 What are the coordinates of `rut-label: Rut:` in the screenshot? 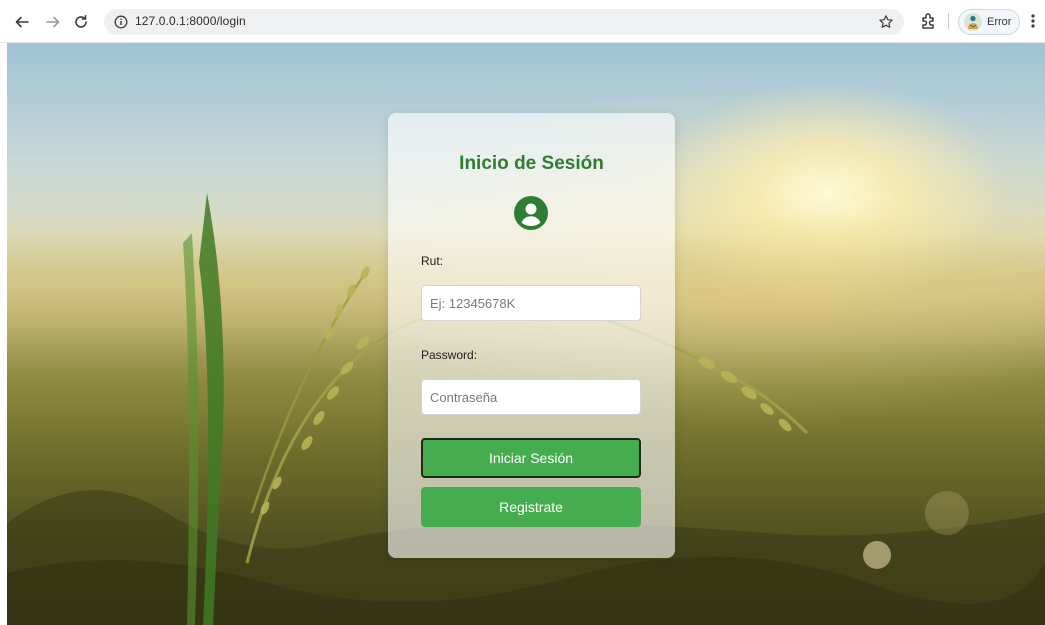 It's located at (432, 261).